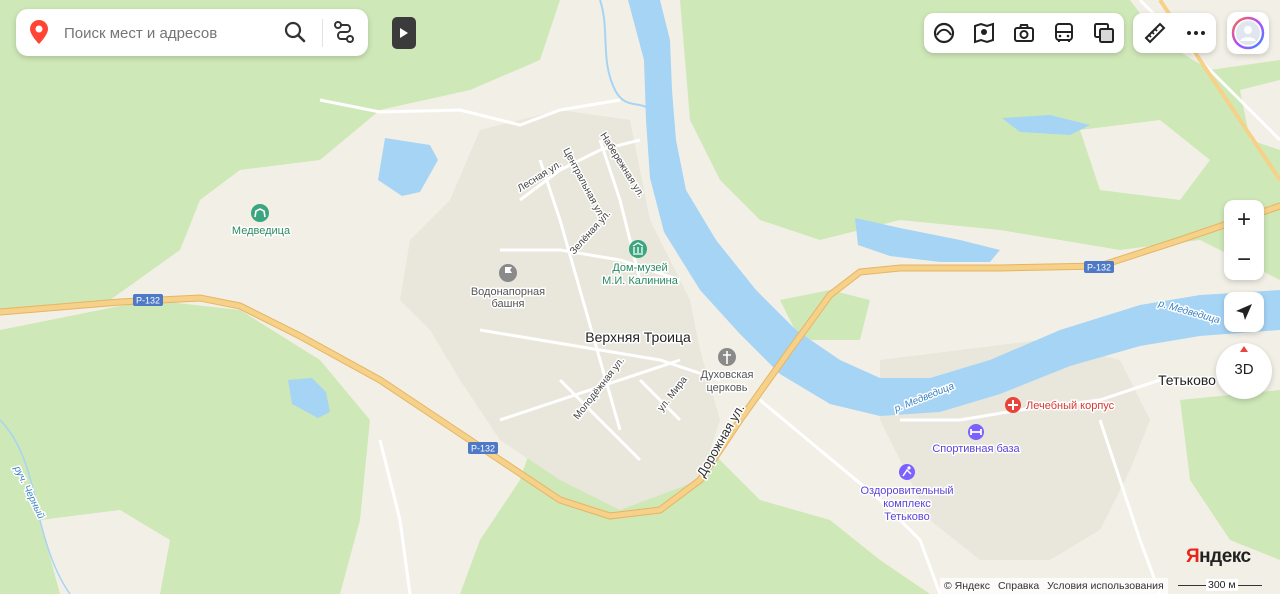 The height and width of the screenshot is (594, 1280). I want to click on zoom-out-button: −, so click(1244, 260).